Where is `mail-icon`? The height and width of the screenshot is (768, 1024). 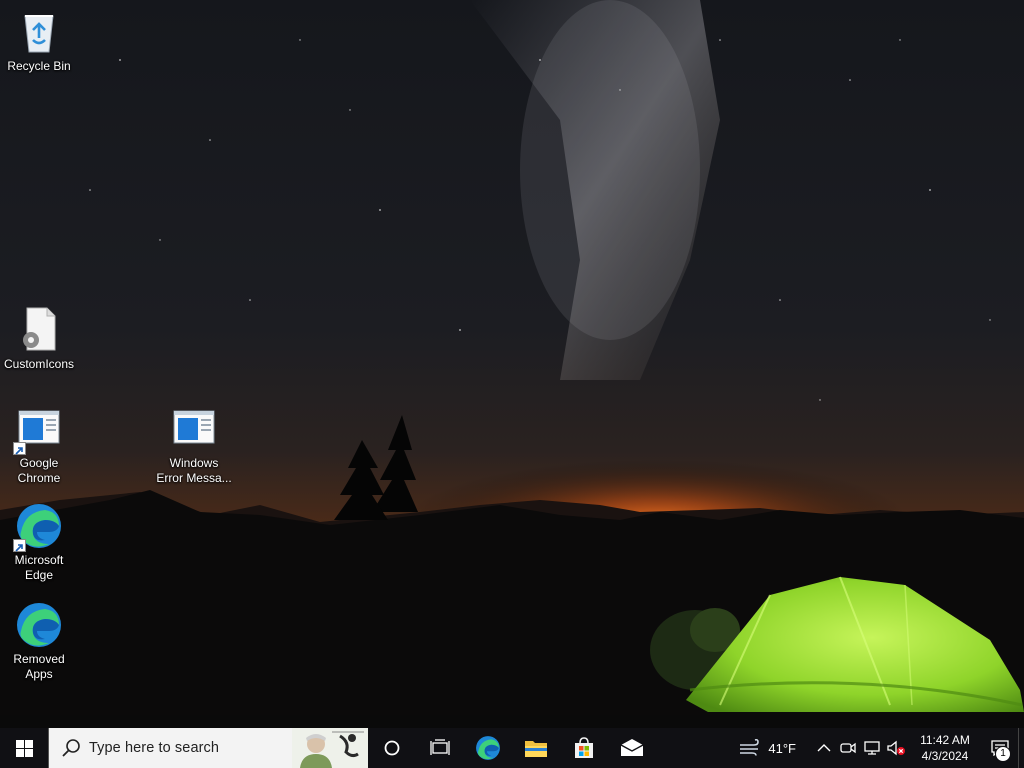 mail-icon is located at coordinates (632, 747).